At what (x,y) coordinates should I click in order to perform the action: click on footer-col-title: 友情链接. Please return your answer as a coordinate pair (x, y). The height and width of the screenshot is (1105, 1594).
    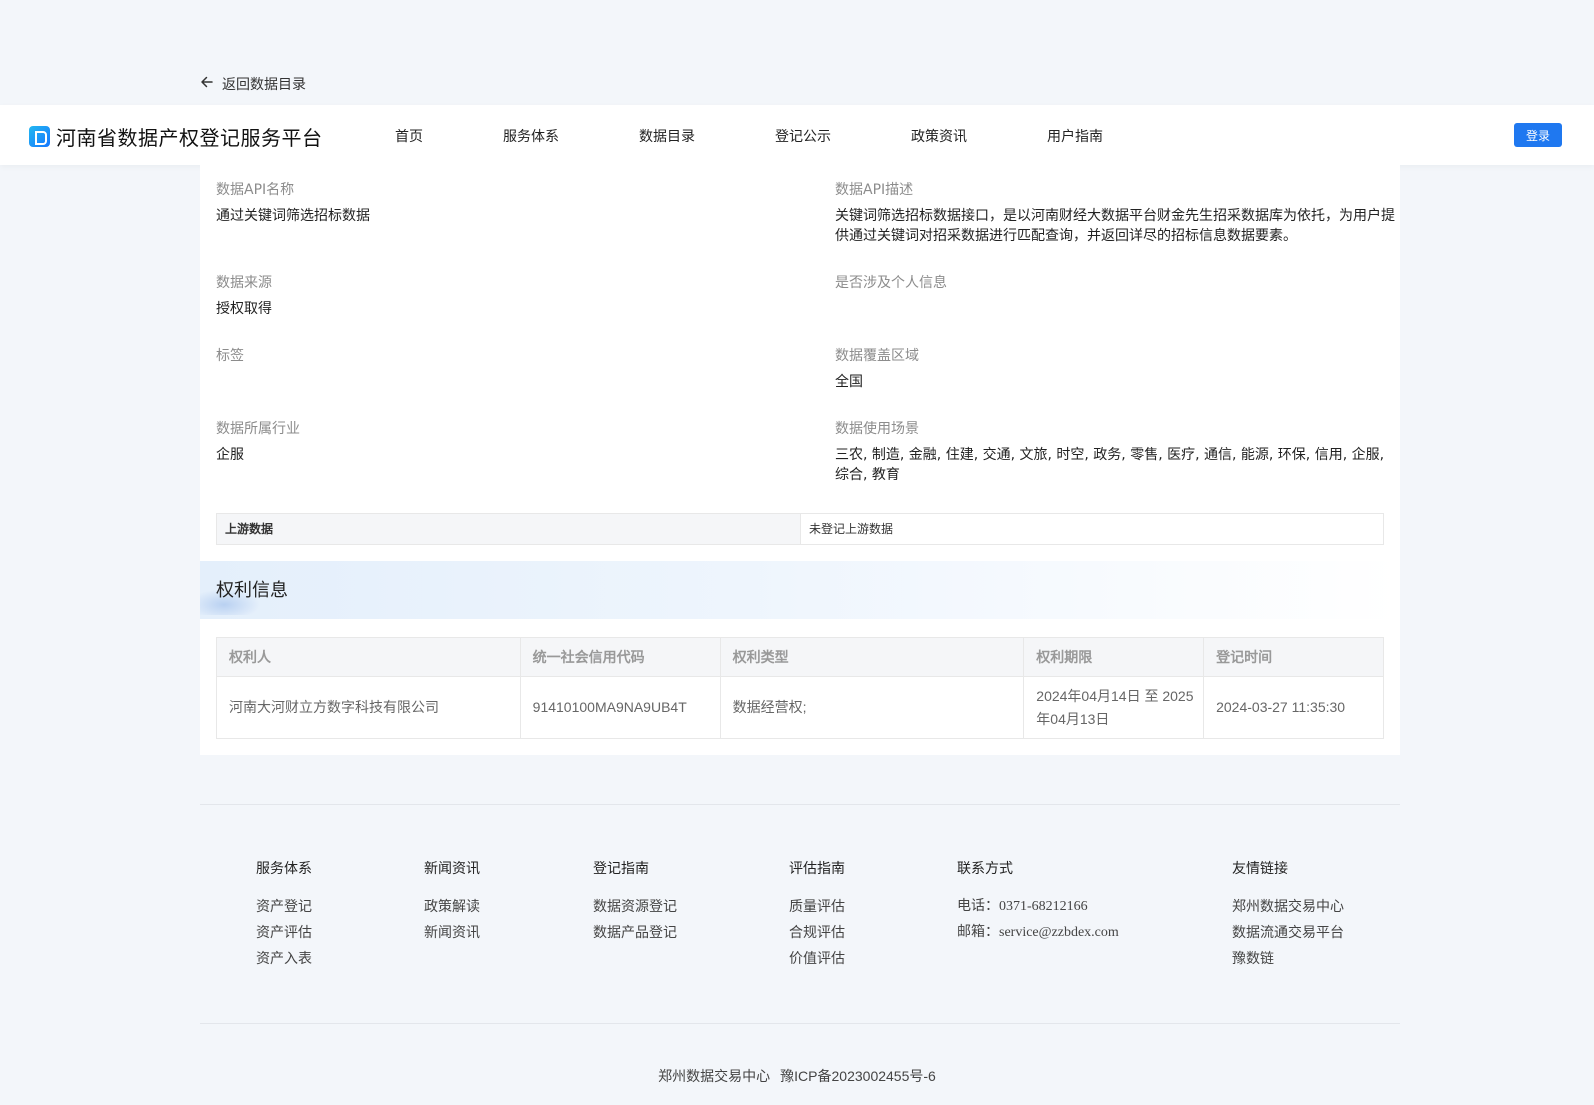
    Looking at the image, I should click on (1260, 869).